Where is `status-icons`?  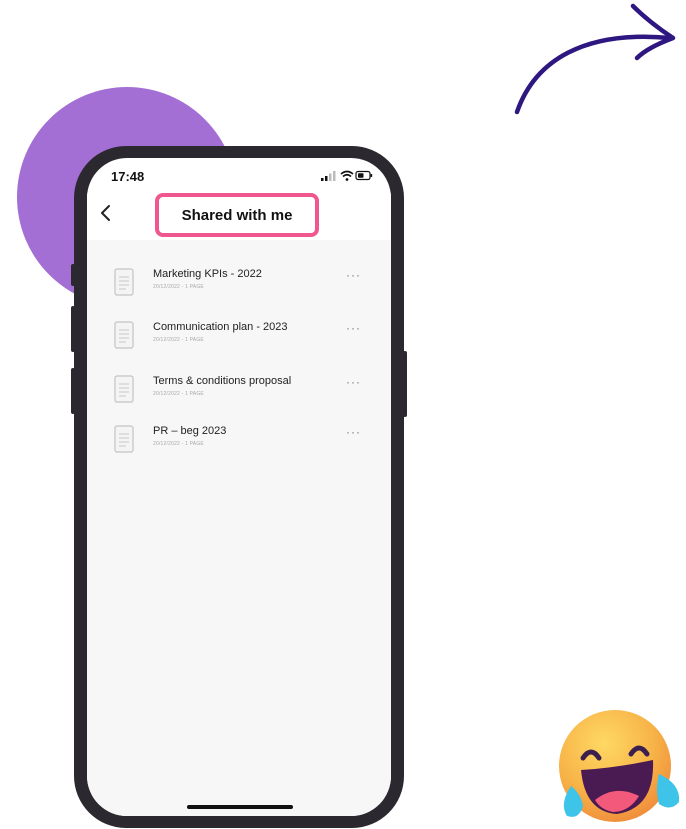
status-icons is located at coordinates (347, 175).